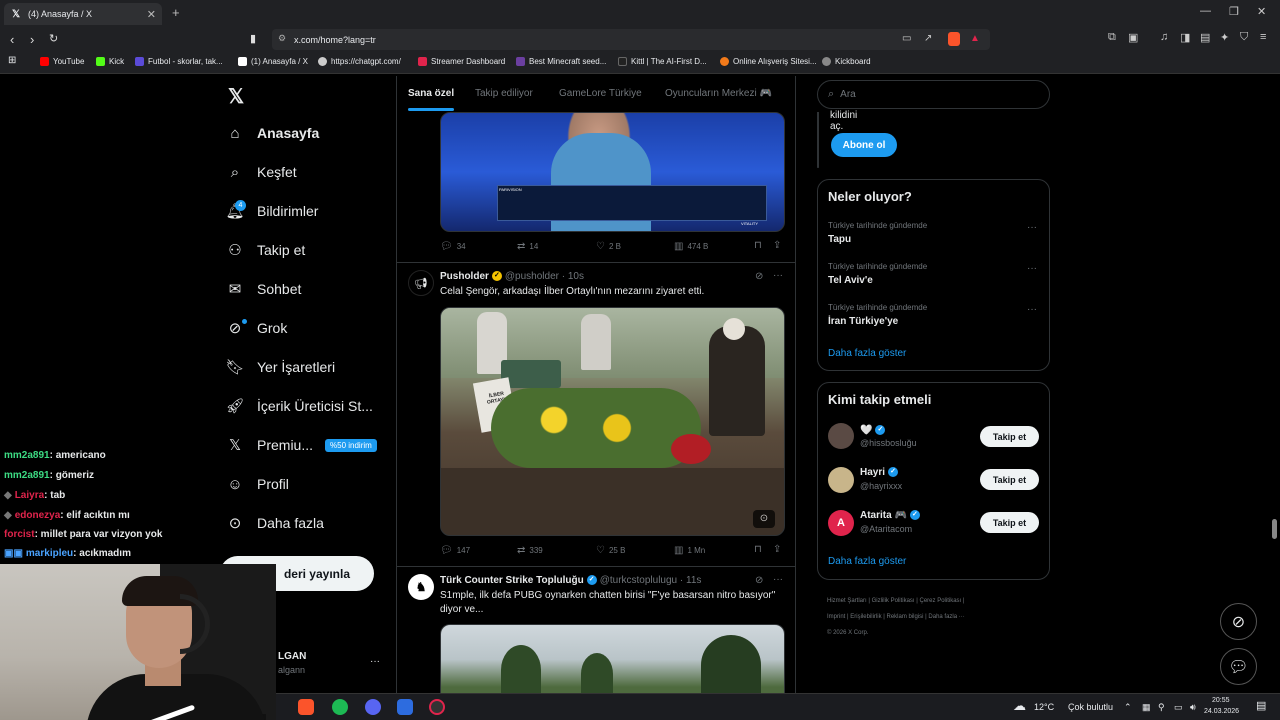 The height and width of the screenshot is (720, 1280). What do you see at coordinates (612, 659) in the screenshot?
I see `tweet-media-image` at bounding box center [612, 659].